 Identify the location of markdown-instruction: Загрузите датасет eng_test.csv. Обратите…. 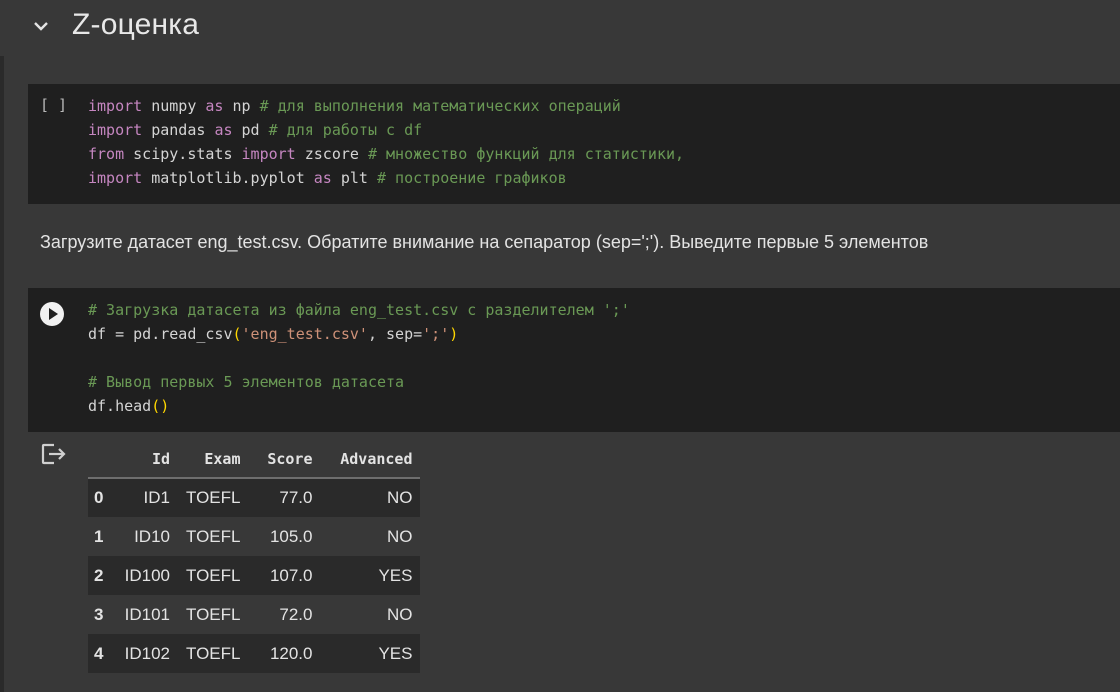
(484, 242).